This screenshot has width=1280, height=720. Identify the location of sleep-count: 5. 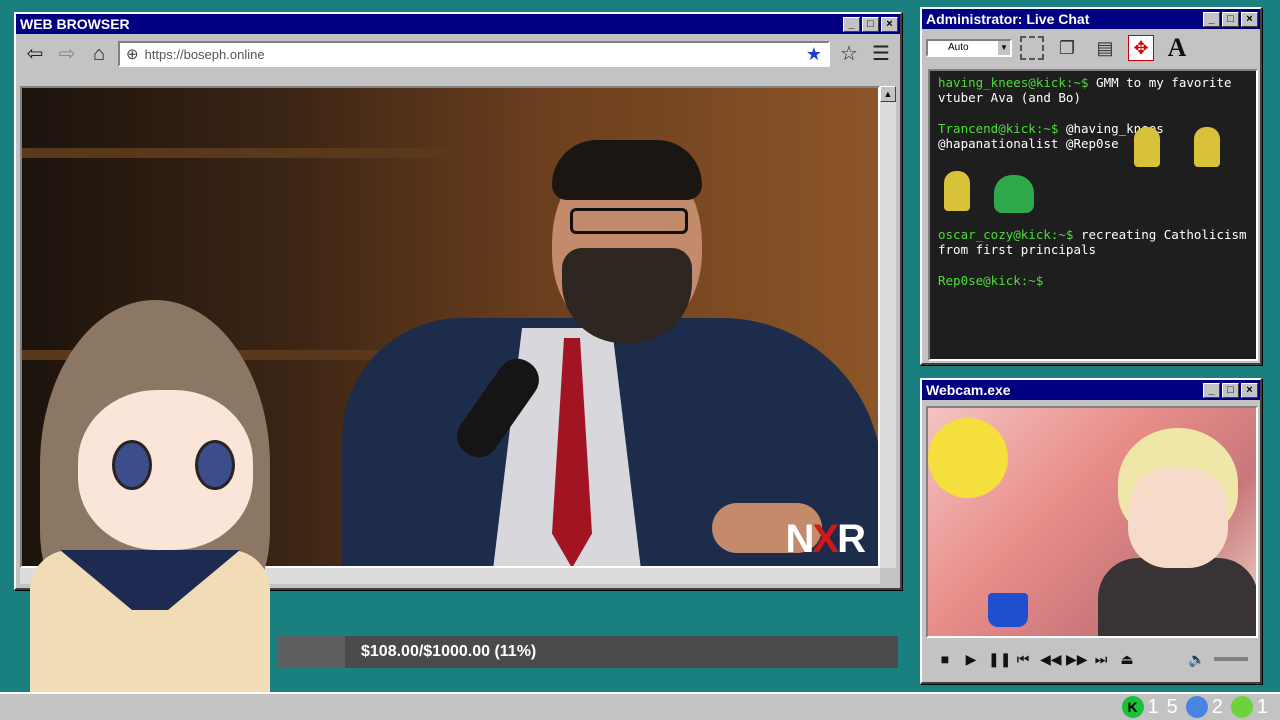
(1172, 706).